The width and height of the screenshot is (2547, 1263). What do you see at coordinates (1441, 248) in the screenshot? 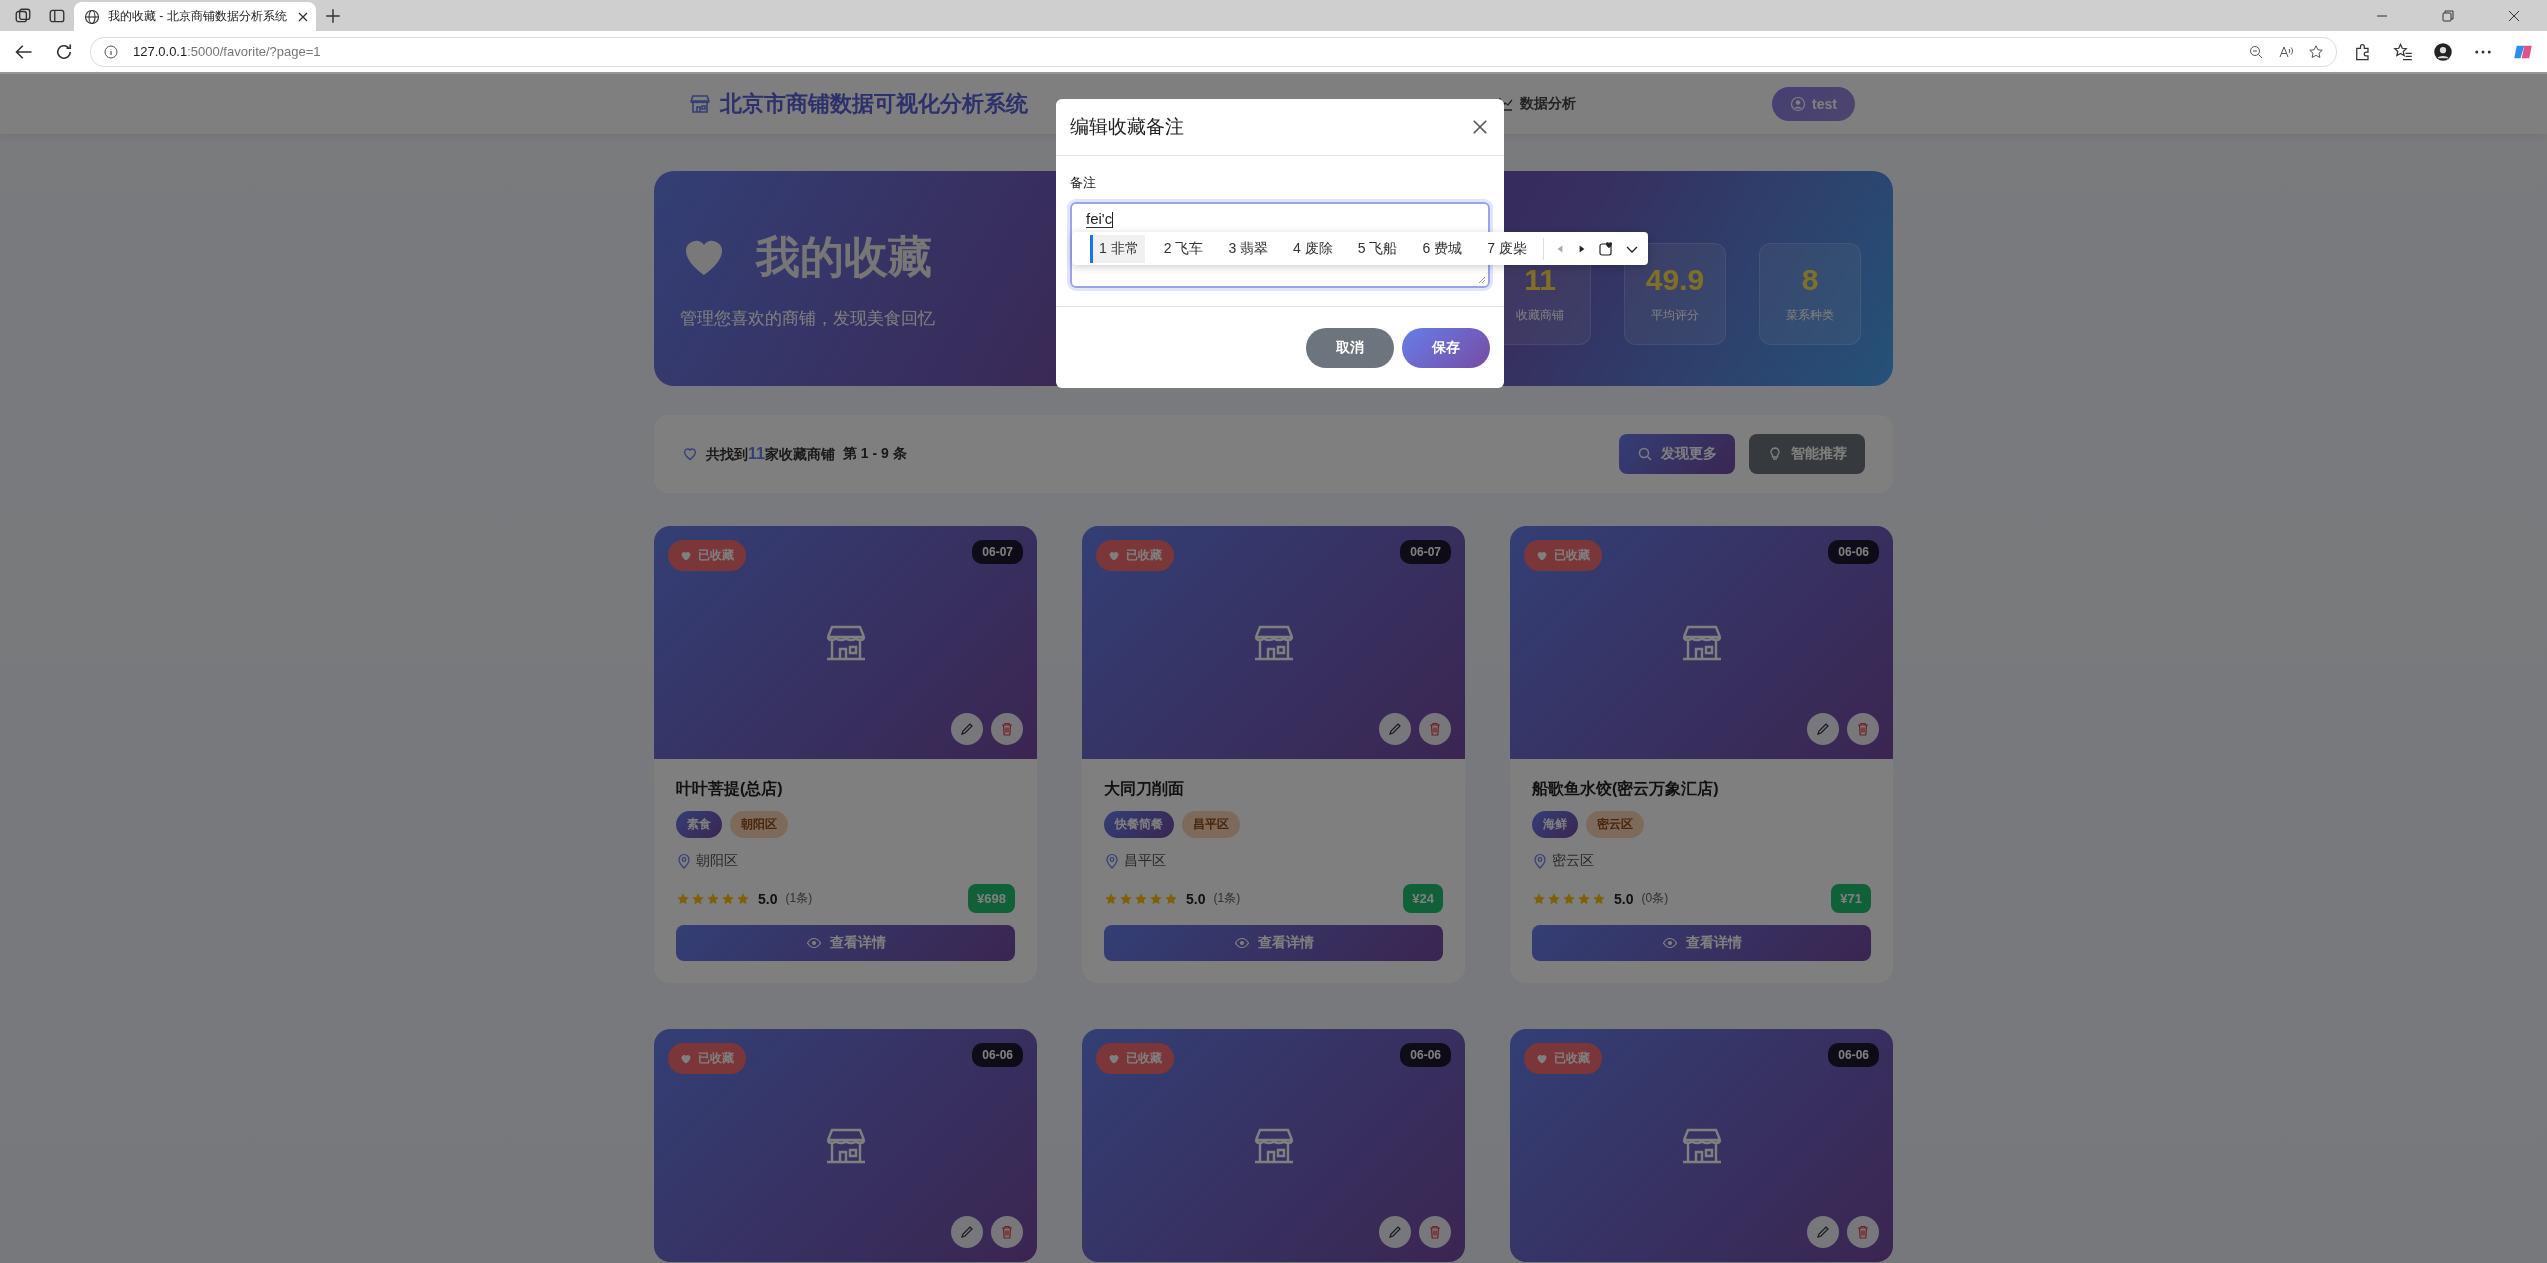
I see `ime-candidate: 6 费城` at bounding box center [1441, 248].